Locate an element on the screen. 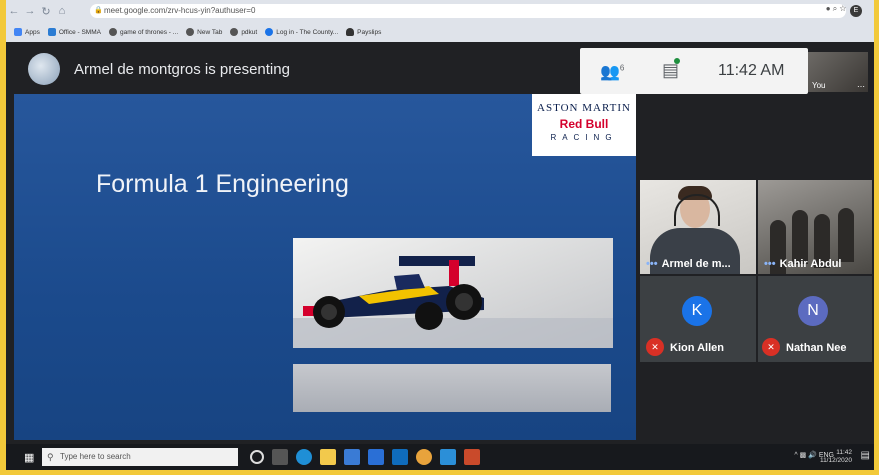 The width and height of the screenshot is (879, 475). participant-name: Kion Allen is located at coordinates (697, 348).